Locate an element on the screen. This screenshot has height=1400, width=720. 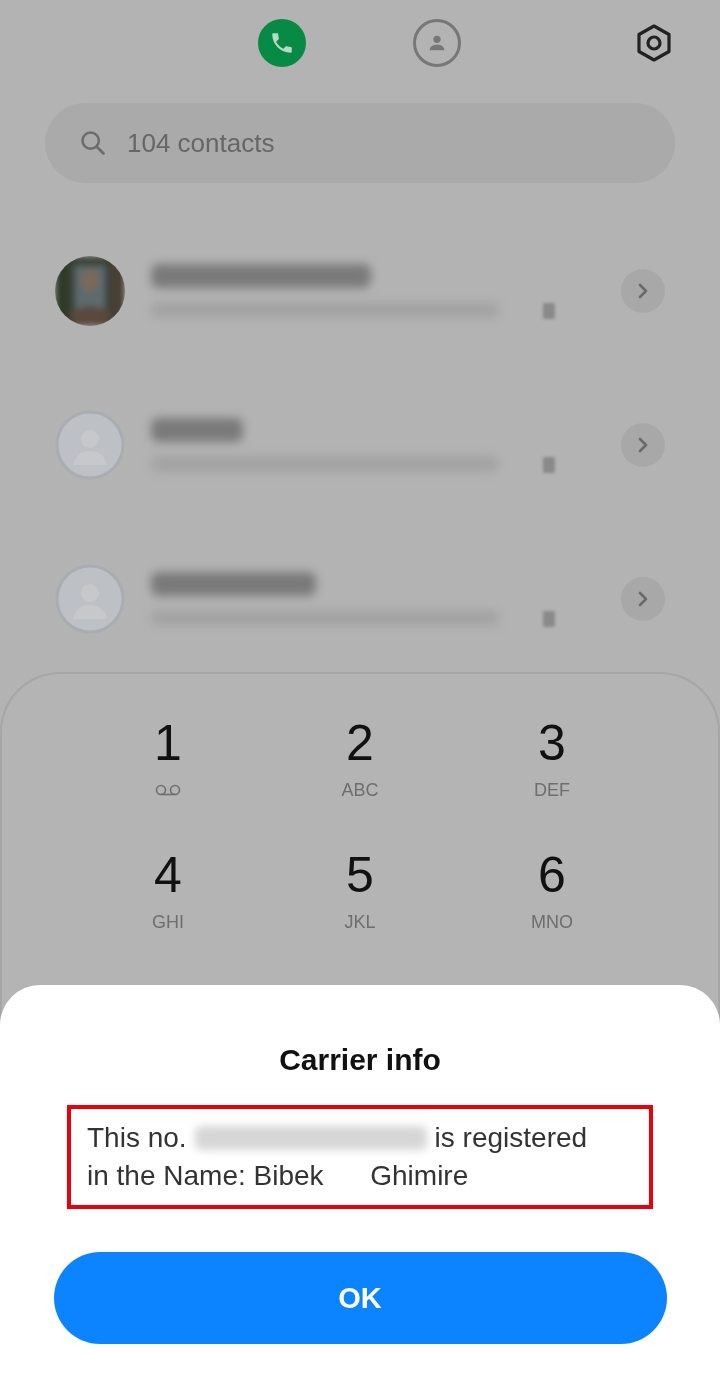
contacts-tab is located at coordinates (437, 43).